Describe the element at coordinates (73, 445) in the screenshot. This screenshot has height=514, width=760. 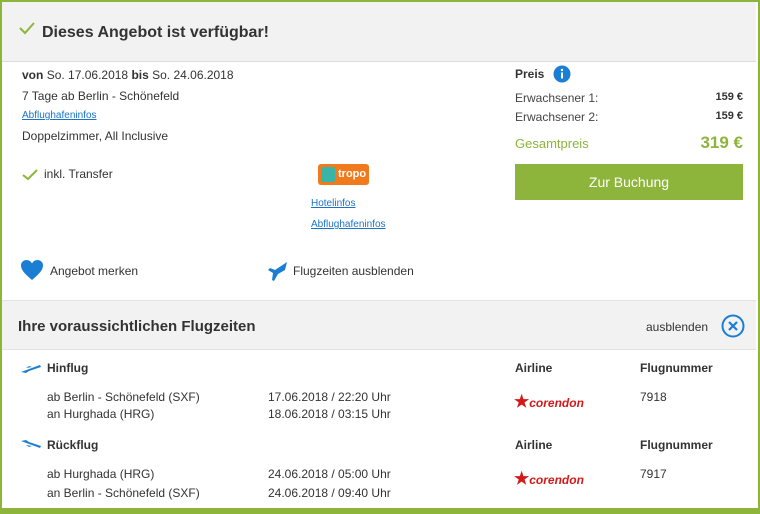
I see `return-label: Rückflug` at that location.